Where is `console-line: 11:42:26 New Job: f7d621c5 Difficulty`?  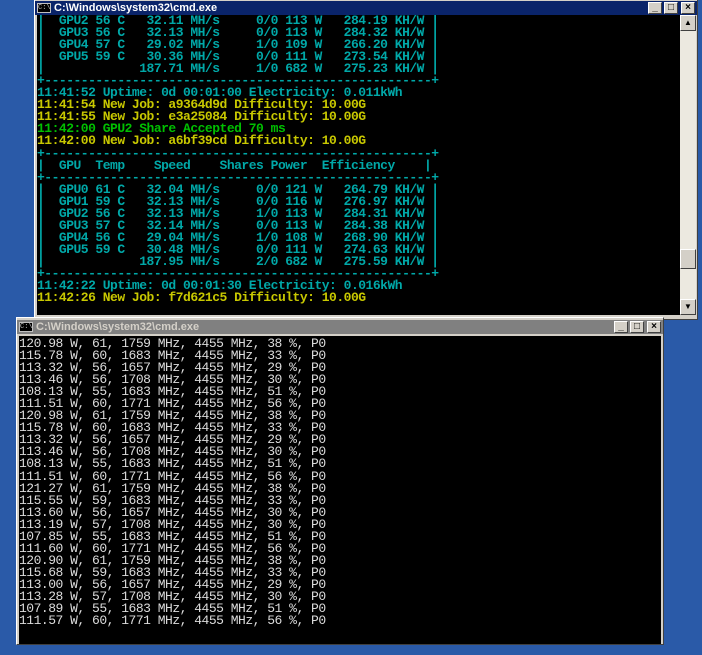
console-line: 11:42:26 New Job: f7d621c5 Difficulty is located at coordinates (201, 298).